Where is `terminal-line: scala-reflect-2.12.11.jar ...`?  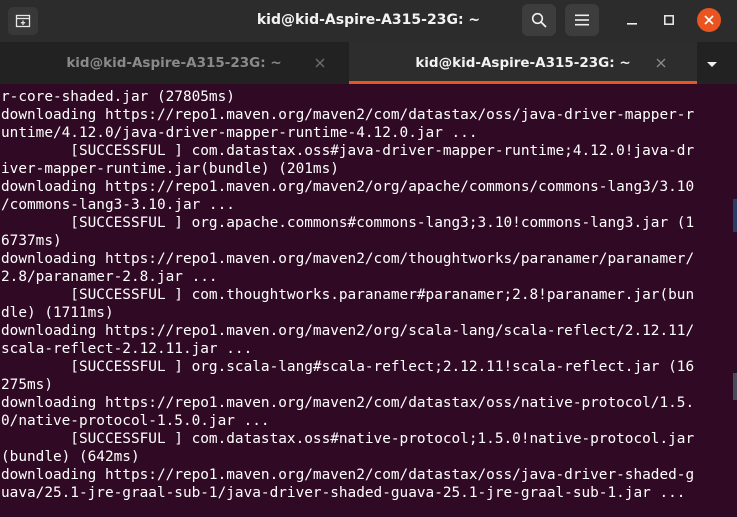
terminal-line: scala-reflect-2.12.11.jar ... is located at coordinates (127, 349).